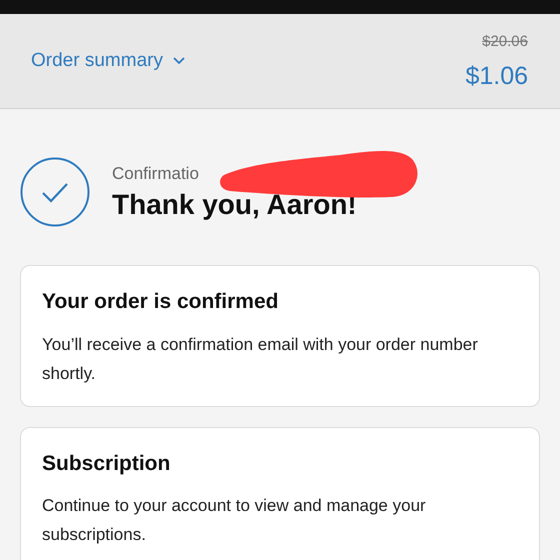 The height and width of the screenshot is (560, 560). What do you see at coordinates (234, 520) in the screenshot?
I see `card-text: Continue to your account to view and manage your subscriptions.` at bounding box center [234, 520].